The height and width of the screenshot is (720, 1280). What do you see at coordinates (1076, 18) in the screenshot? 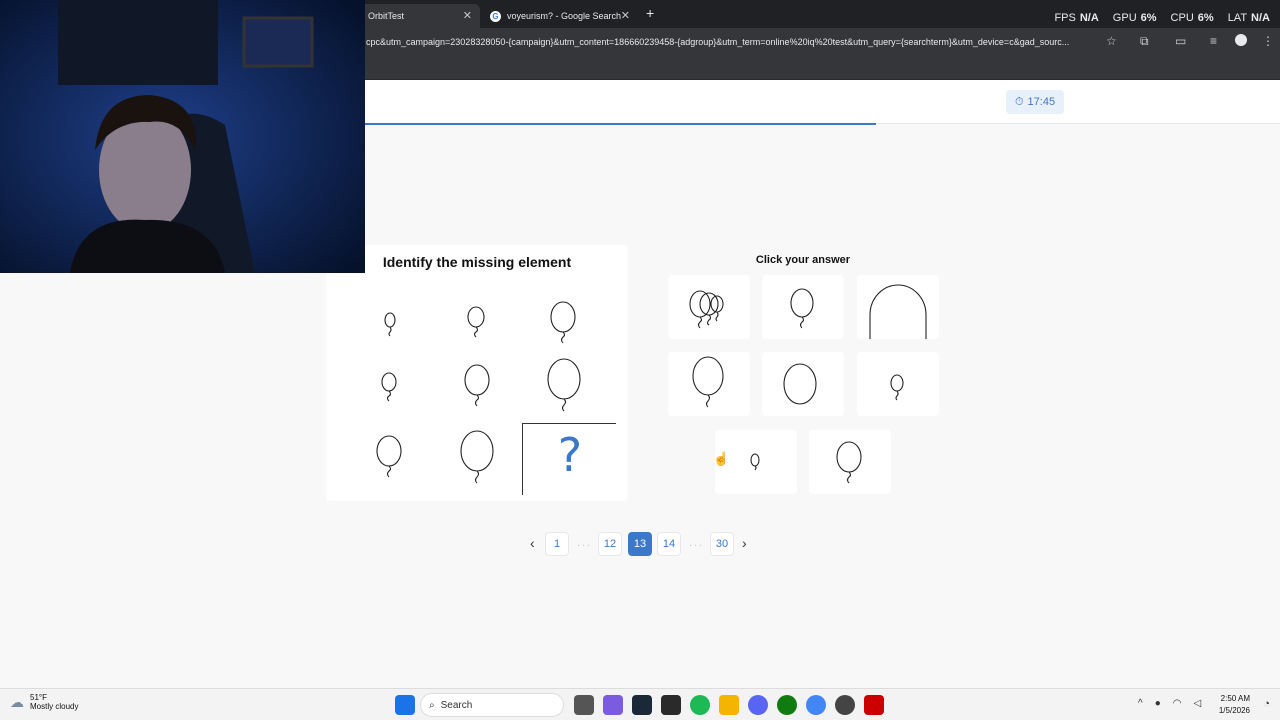
I see `fps-readout: FPS N/A` at bounding box center [1076, 18].